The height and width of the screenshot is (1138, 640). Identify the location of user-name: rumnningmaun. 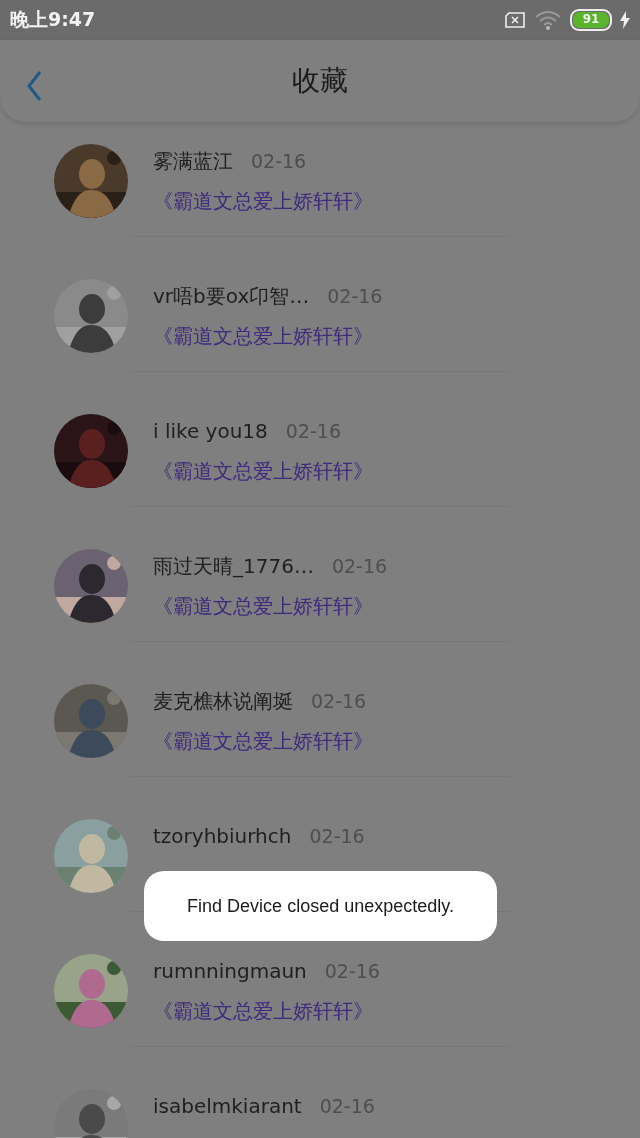
(230, 971).